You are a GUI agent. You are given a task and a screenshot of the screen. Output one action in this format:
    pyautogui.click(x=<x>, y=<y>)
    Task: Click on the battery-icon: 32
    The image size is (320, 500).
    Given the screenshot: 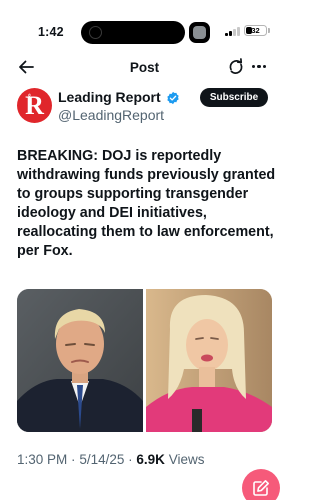 What is the action you would take?
    pyautogui.click(x=255, y=30)
    